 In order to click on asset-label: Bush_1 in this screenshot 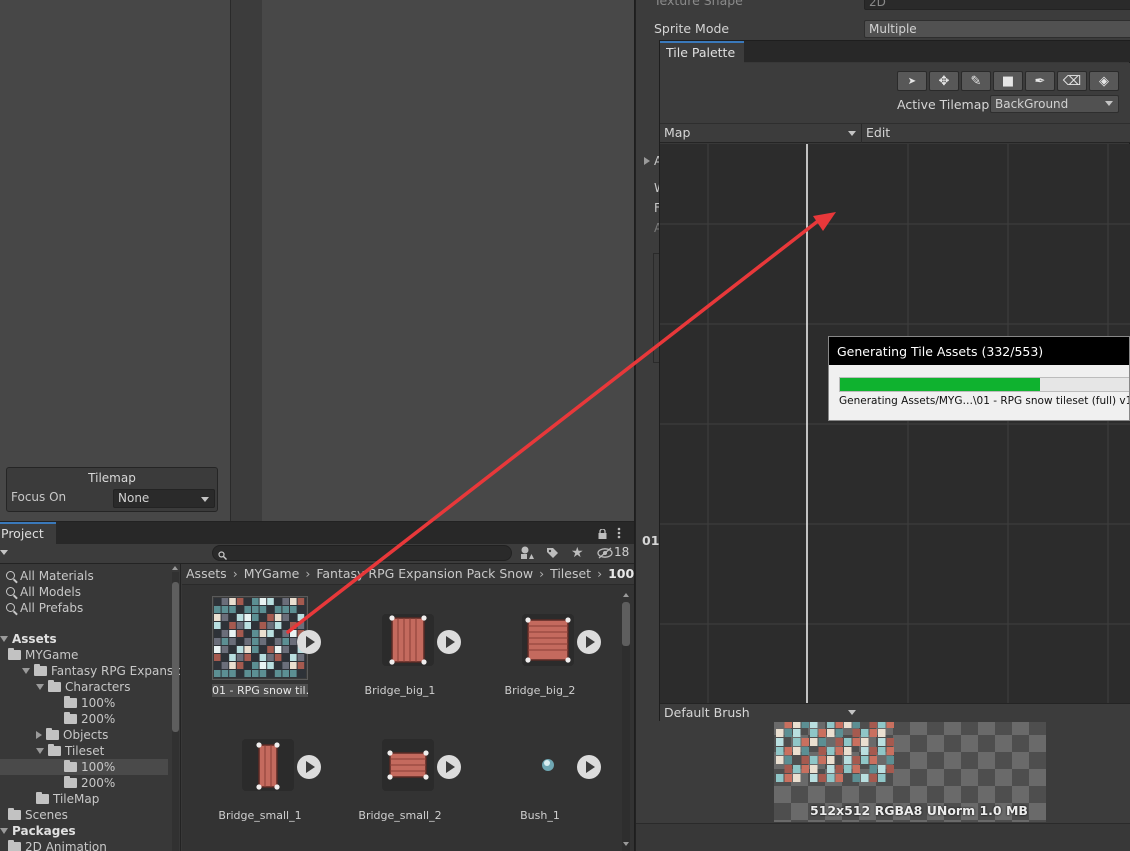, I will do `click(540, 815)`.